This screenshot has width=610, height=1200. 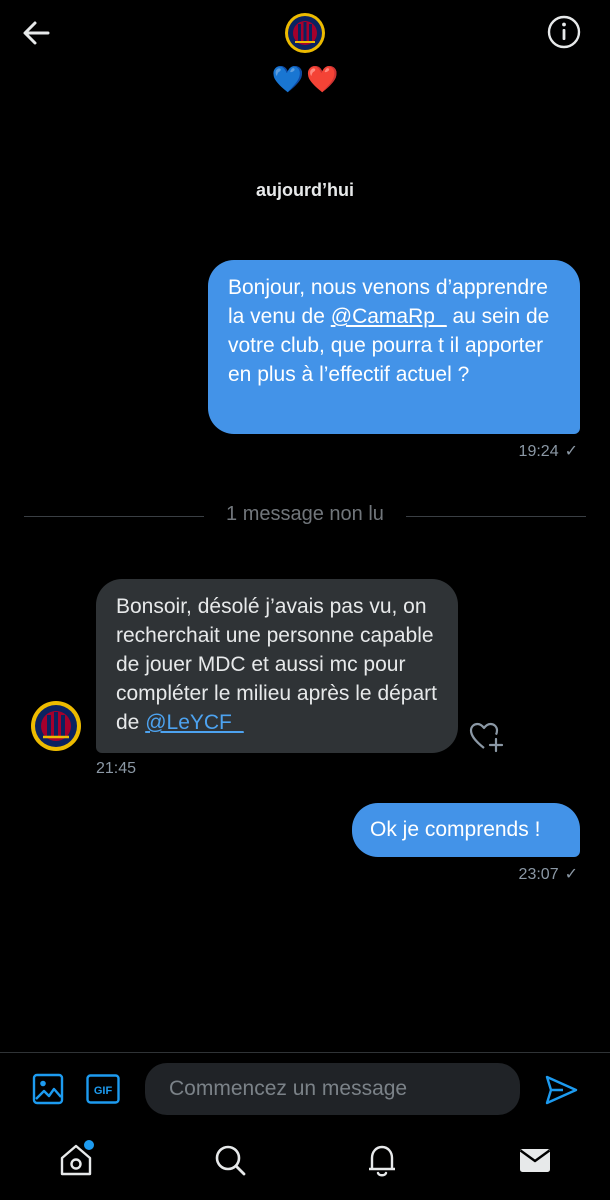 I want to click on message-time: 21:45, so click(x=116, y=768).